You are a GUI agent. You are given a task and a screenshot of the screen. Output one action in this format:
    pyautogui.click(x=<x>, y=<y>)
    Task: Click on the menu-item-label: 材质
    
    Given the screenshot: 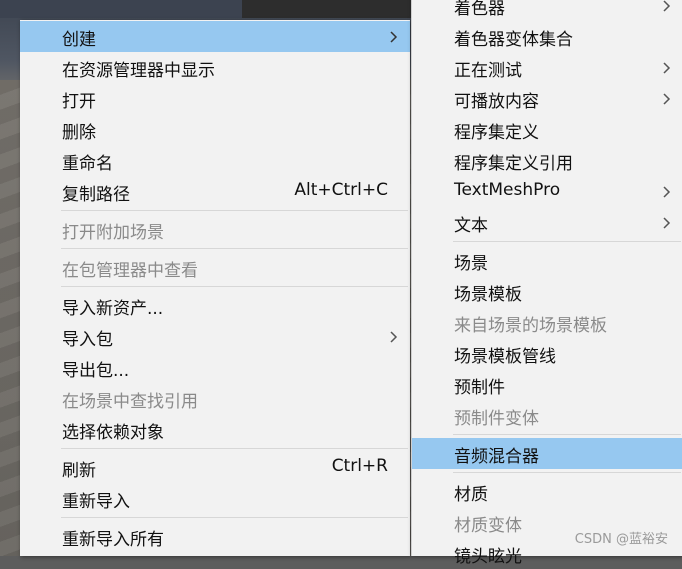 What is the action you would take?
    pyautogui.click(x=471, y=495)
    